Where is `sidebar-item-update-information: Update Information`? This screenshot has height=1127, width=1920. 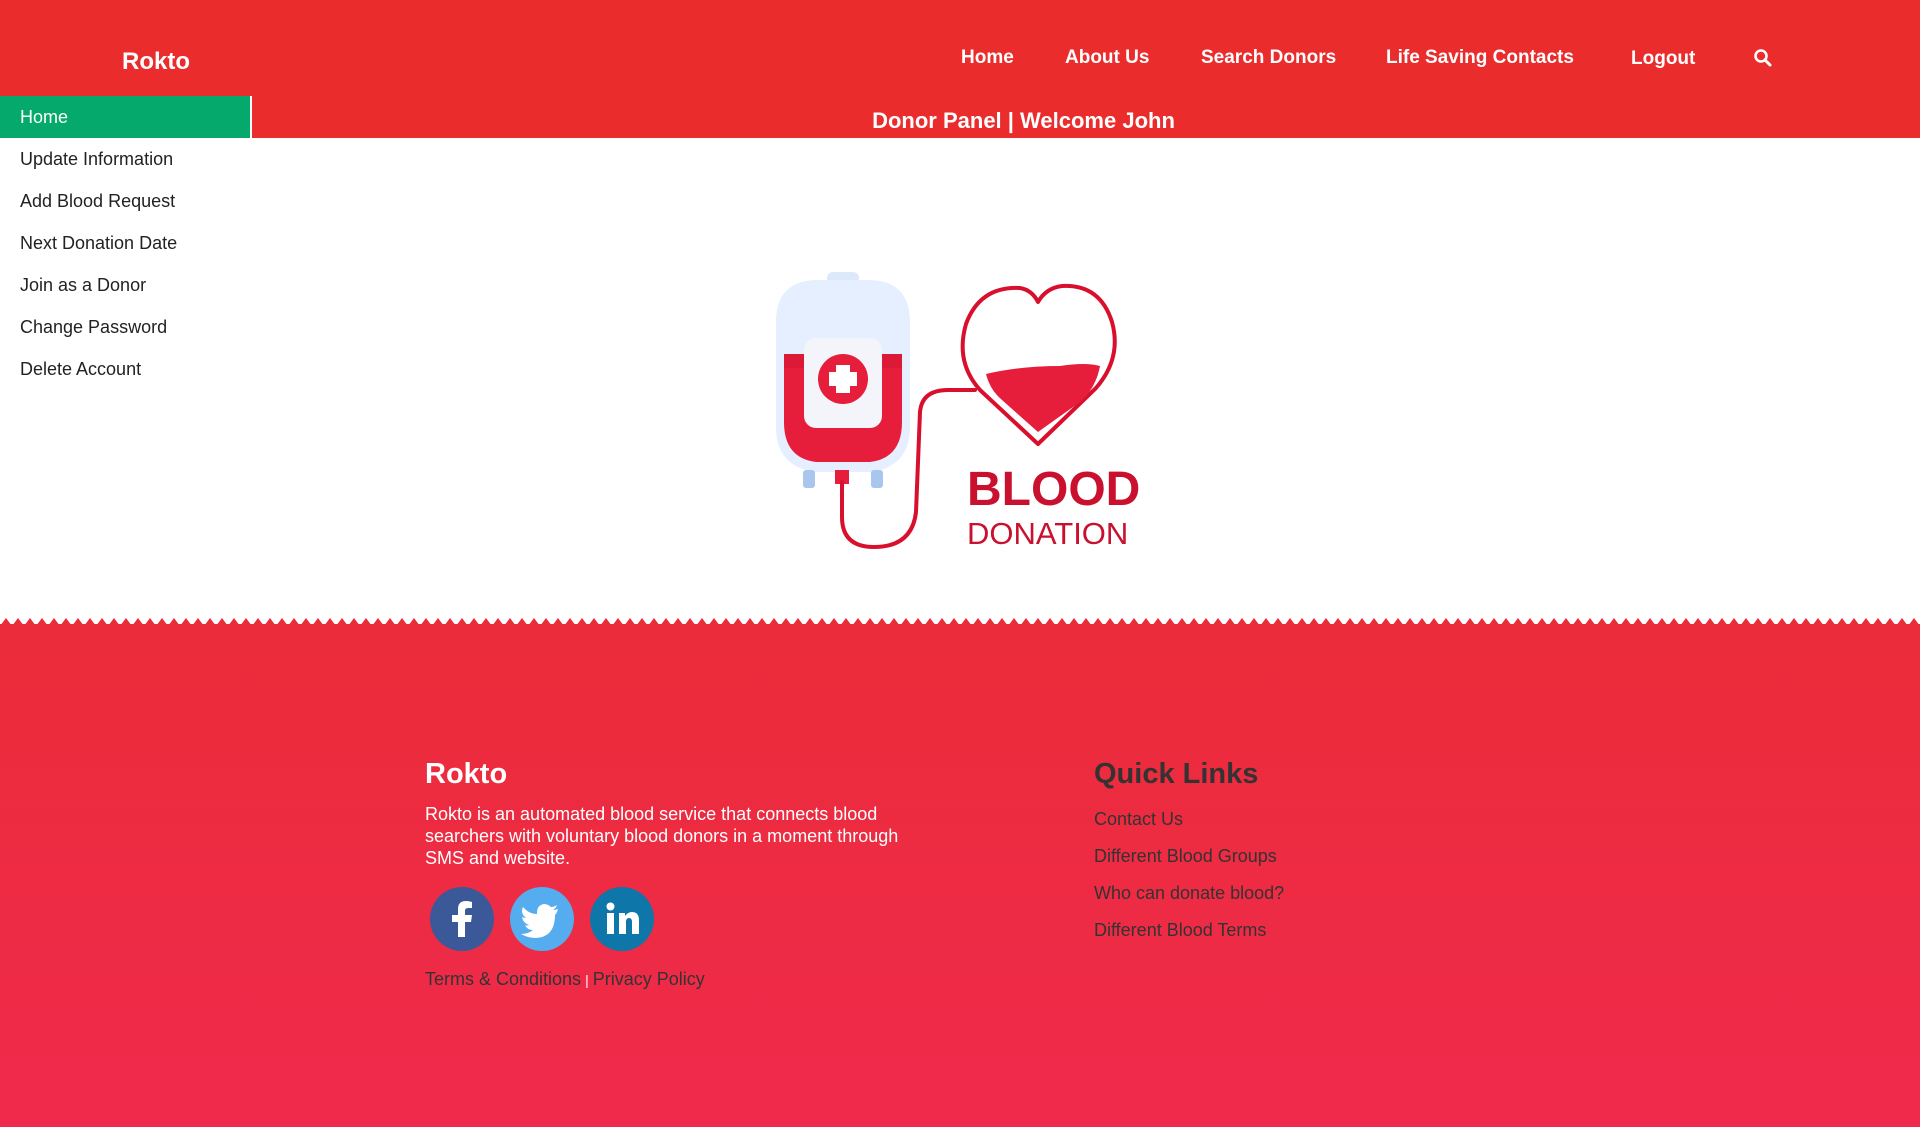
sidebar-item-update-information: Update Information is located at coordinates (125, 159).